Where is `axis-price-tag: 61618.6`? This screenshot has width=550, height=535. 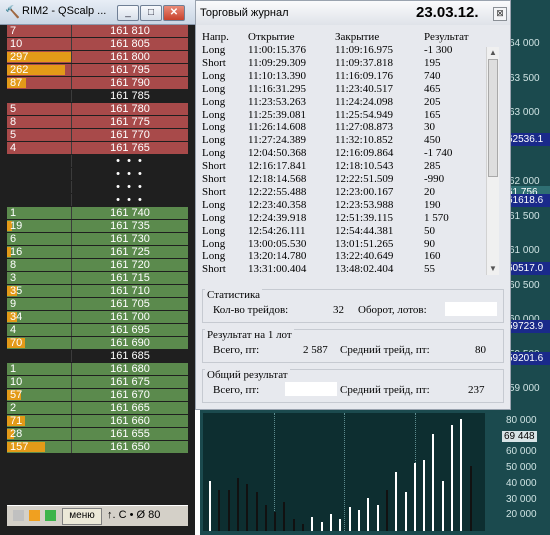 axis-price-tag: 61618.6 is located at coordinates (527, 200).